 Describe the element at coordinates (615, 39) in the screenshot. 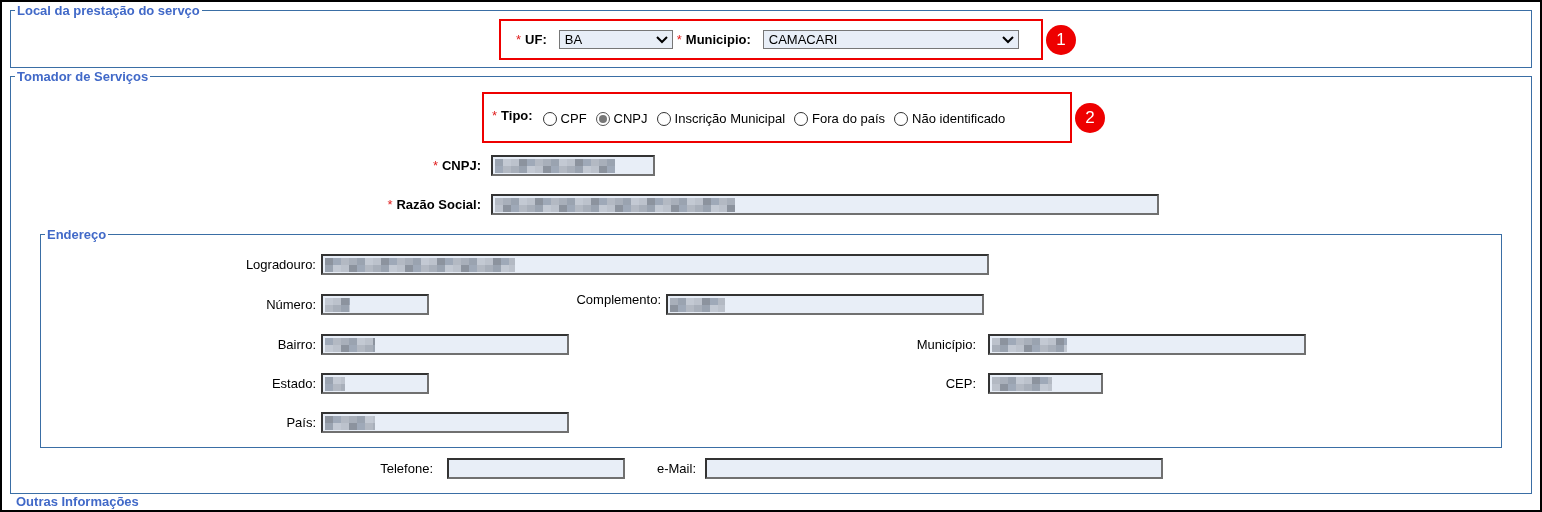

I see `dropdown: BA` at that location.